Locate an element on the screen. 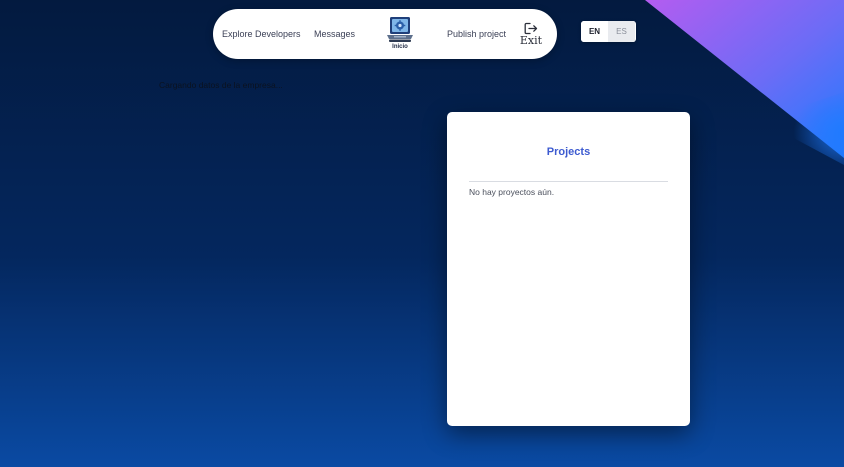 The width and height of the screenshot is (844, 467). logo-label: Inicio is located at coordinates (400, 47).